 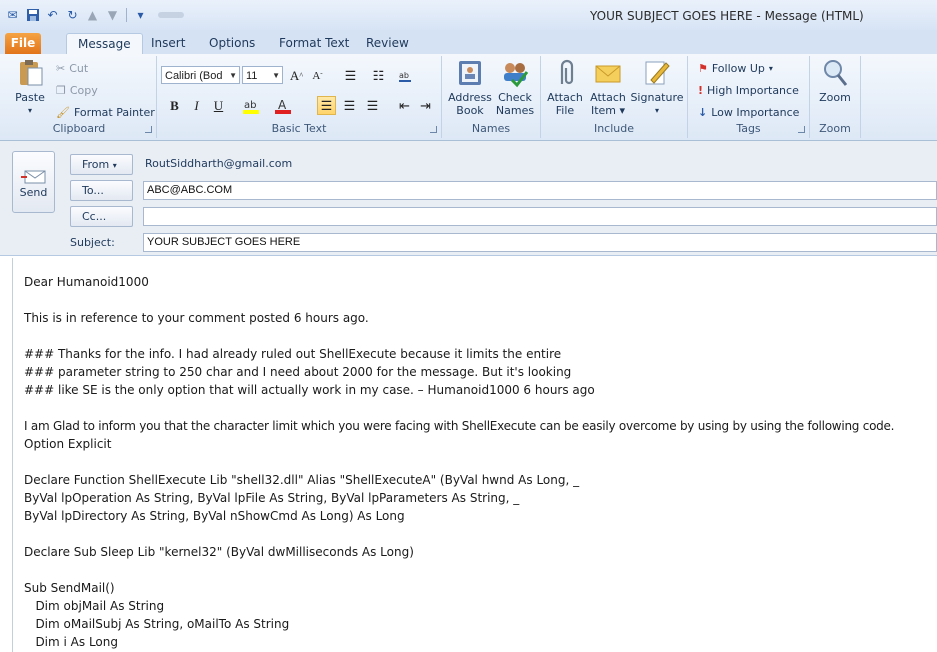 I want to click on low-importance-button: ↓ Low Importance, so click(x=748, y=112).